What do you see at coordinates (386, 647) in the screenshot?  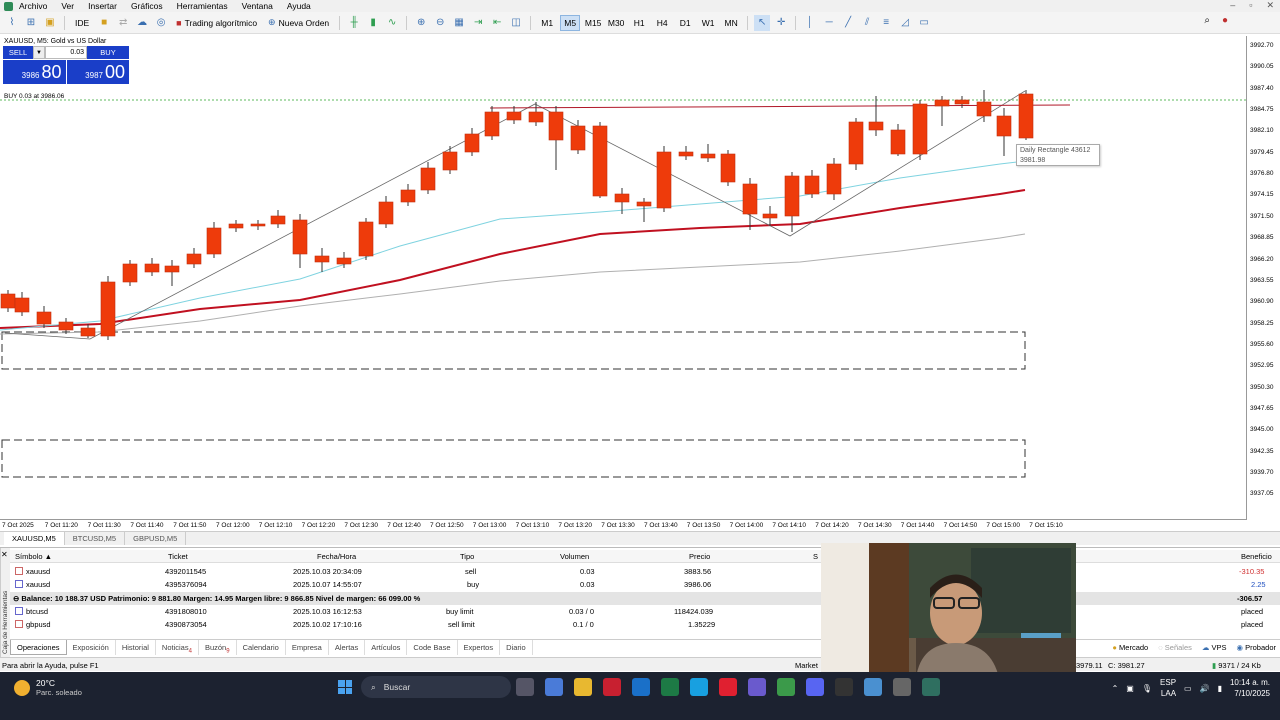 I see `tab-articulos: Artículos` at bounding box center [386, 647].